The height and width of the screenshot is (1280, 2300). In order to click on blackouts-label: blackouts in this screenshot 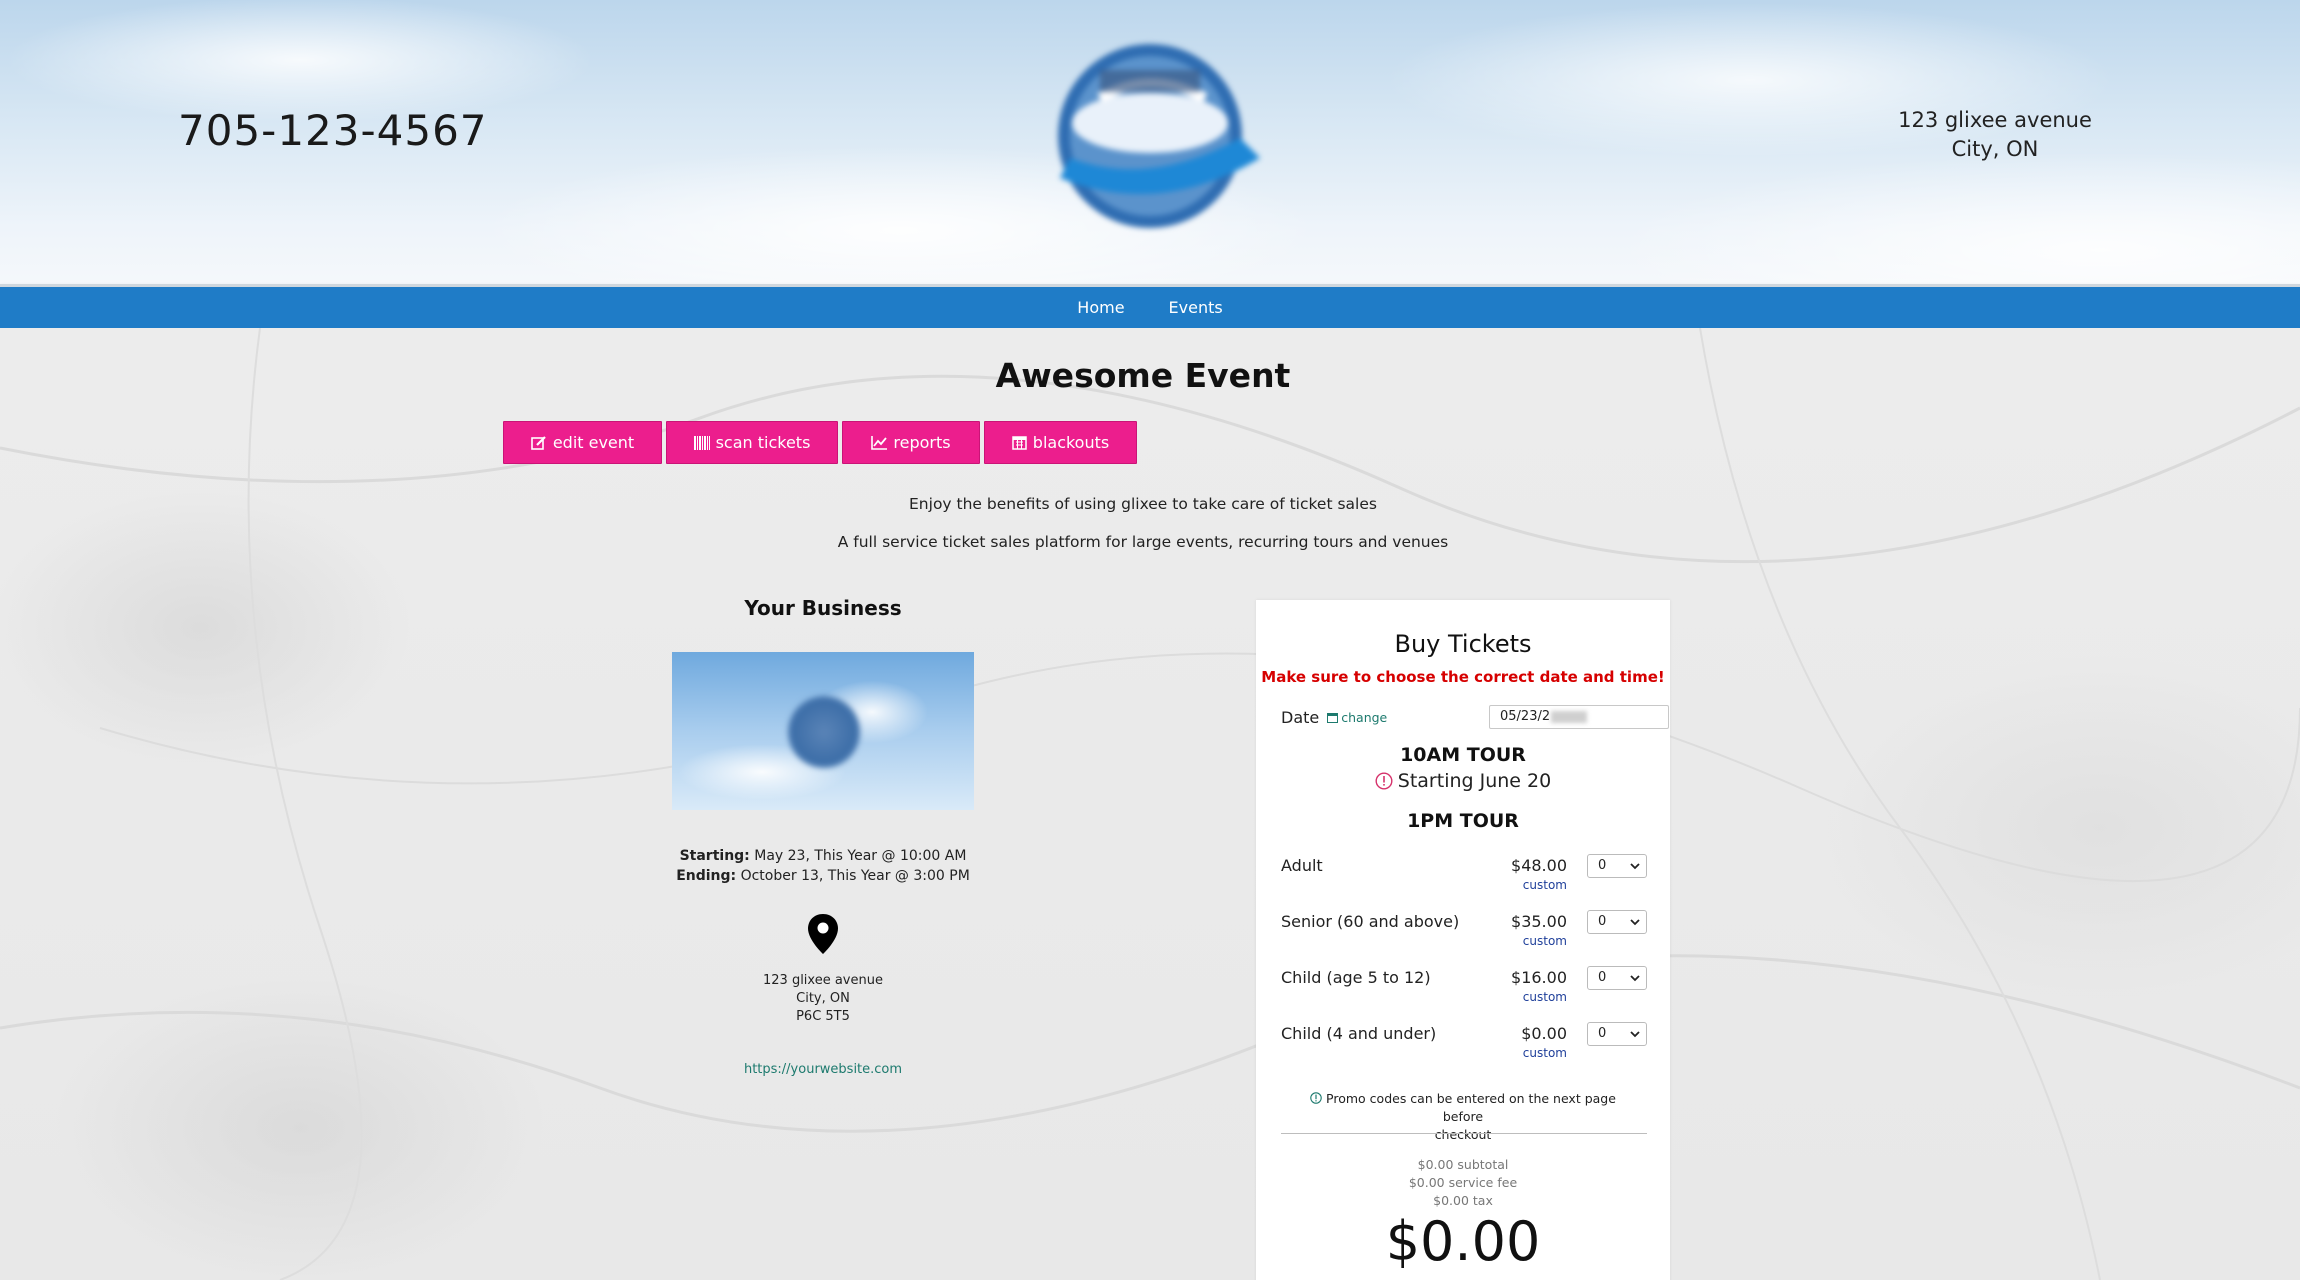, I will do `click(1071, 442)`.